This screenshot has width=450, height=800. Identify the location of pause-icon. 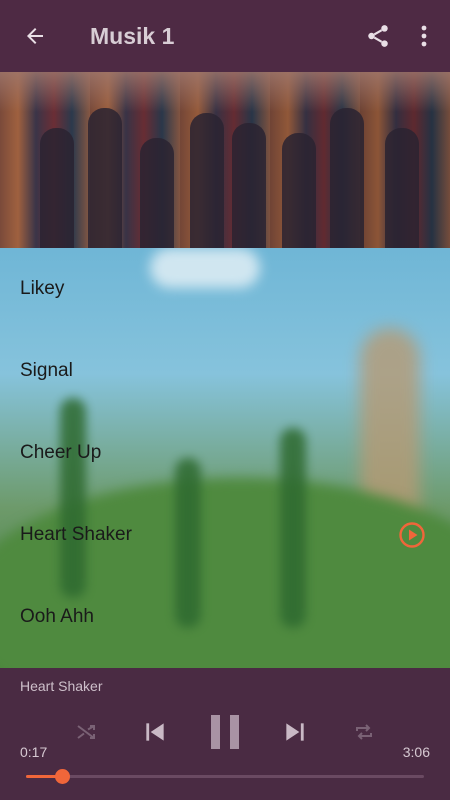
(225, 732).